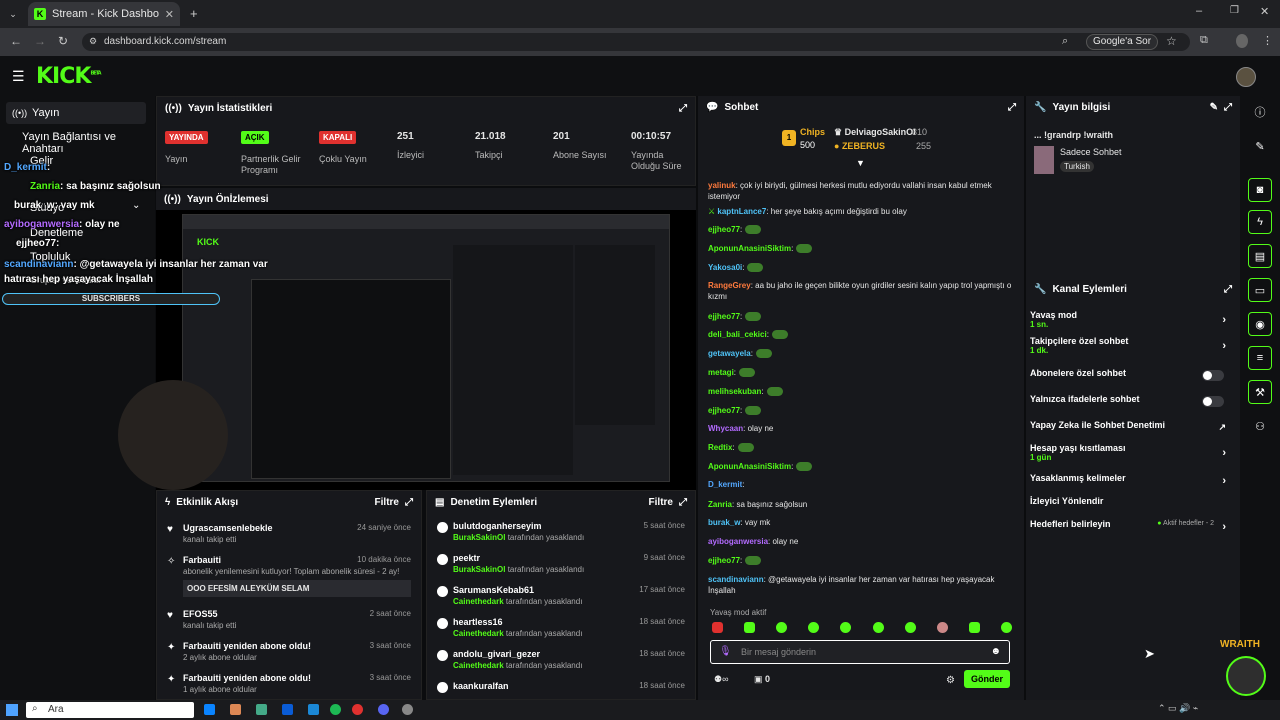 This screenshot has height=720, width=1280. Describe the element at coordinates (235, 709) in the screenshot. I see `copilot-icon` at that location.